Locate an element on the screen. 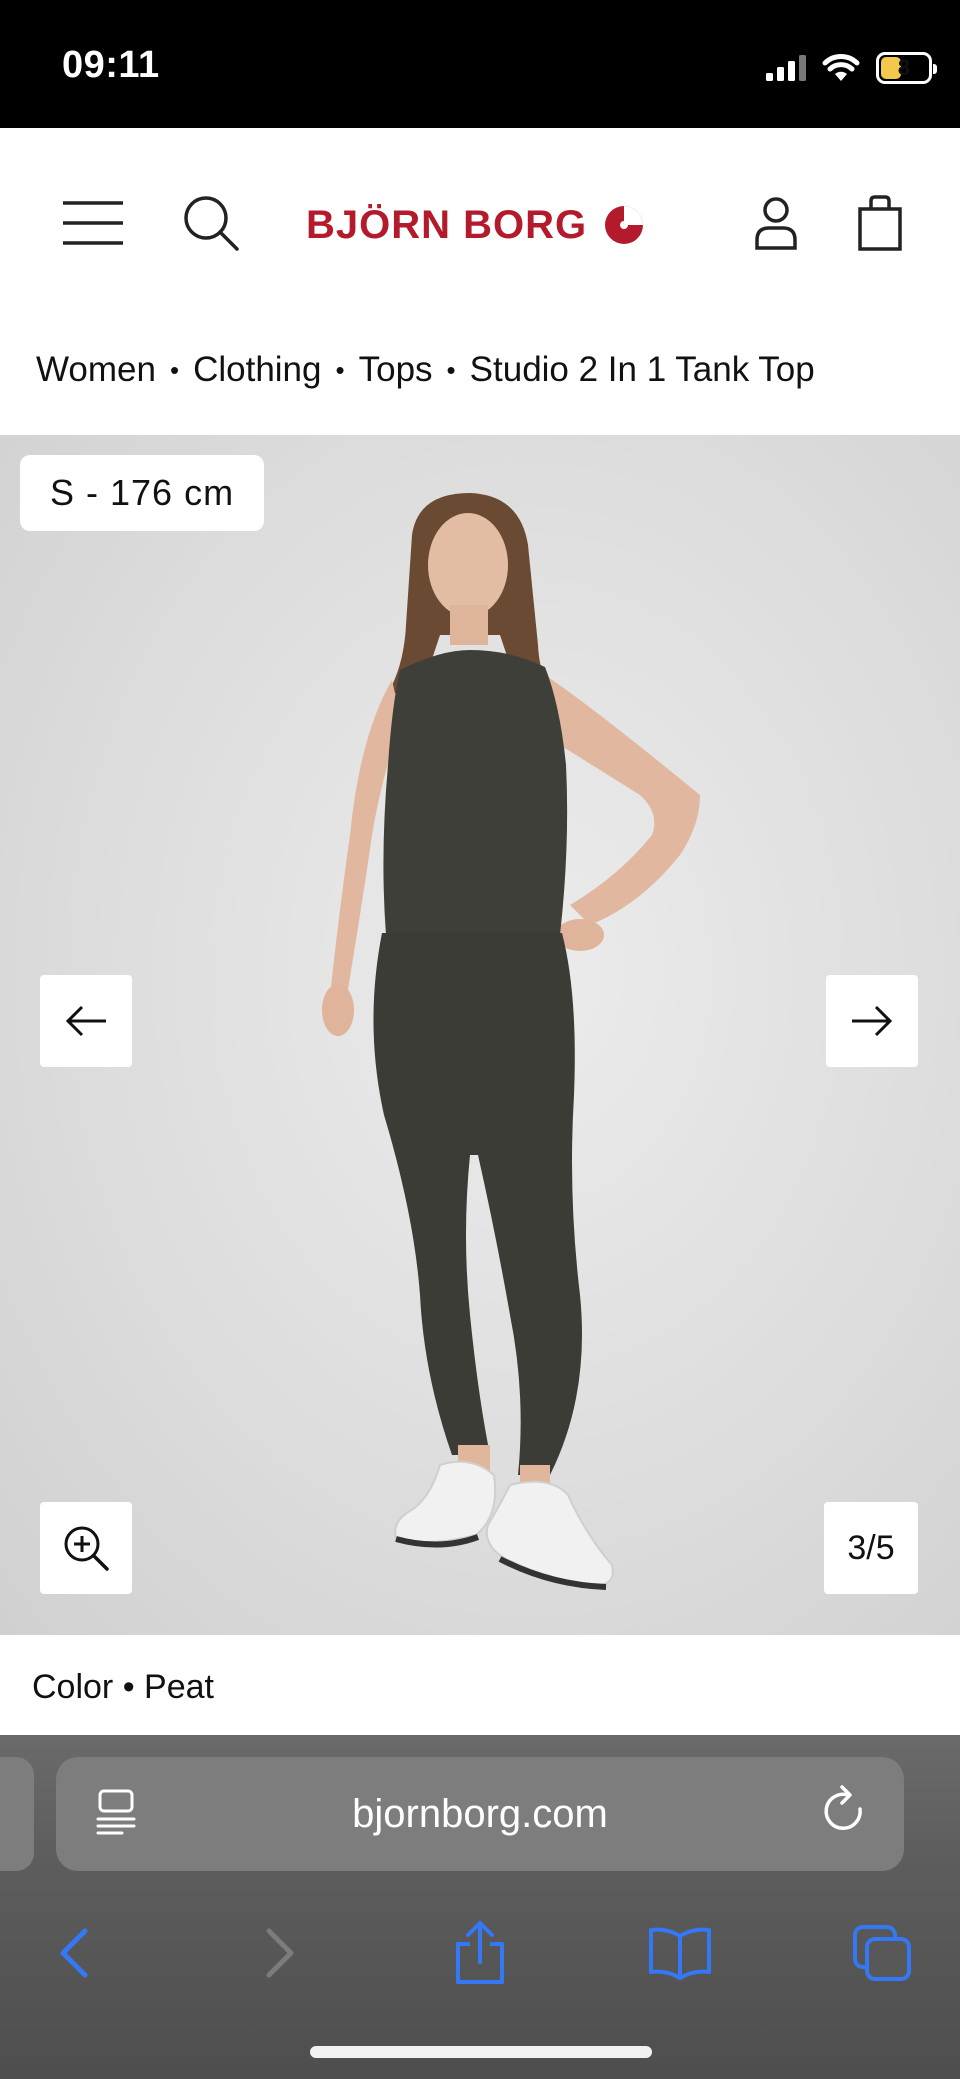  zoom-button is located at coordinates (86, 1548).